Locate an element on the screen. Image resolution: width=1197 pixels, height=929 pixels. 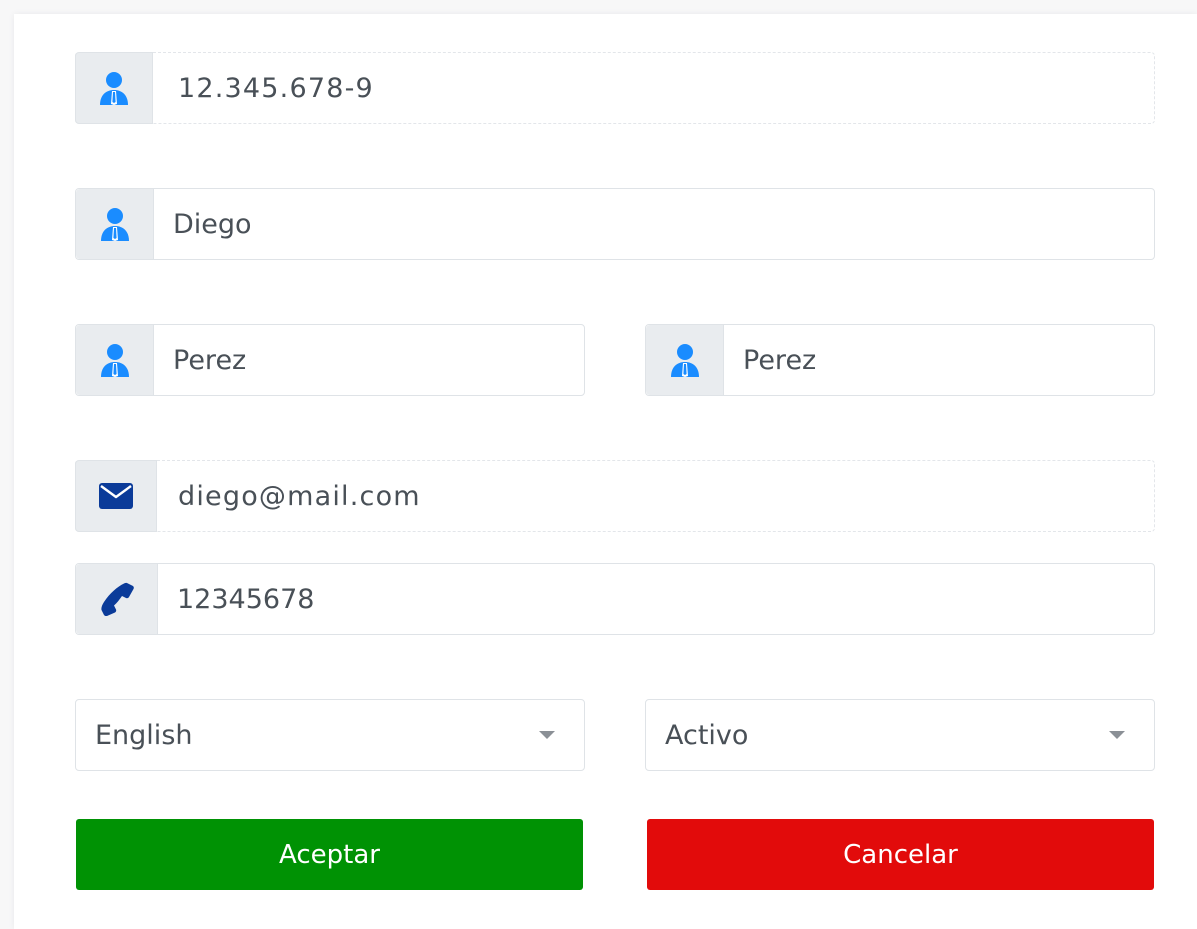
email-addon is located at coordinates (116, 496).